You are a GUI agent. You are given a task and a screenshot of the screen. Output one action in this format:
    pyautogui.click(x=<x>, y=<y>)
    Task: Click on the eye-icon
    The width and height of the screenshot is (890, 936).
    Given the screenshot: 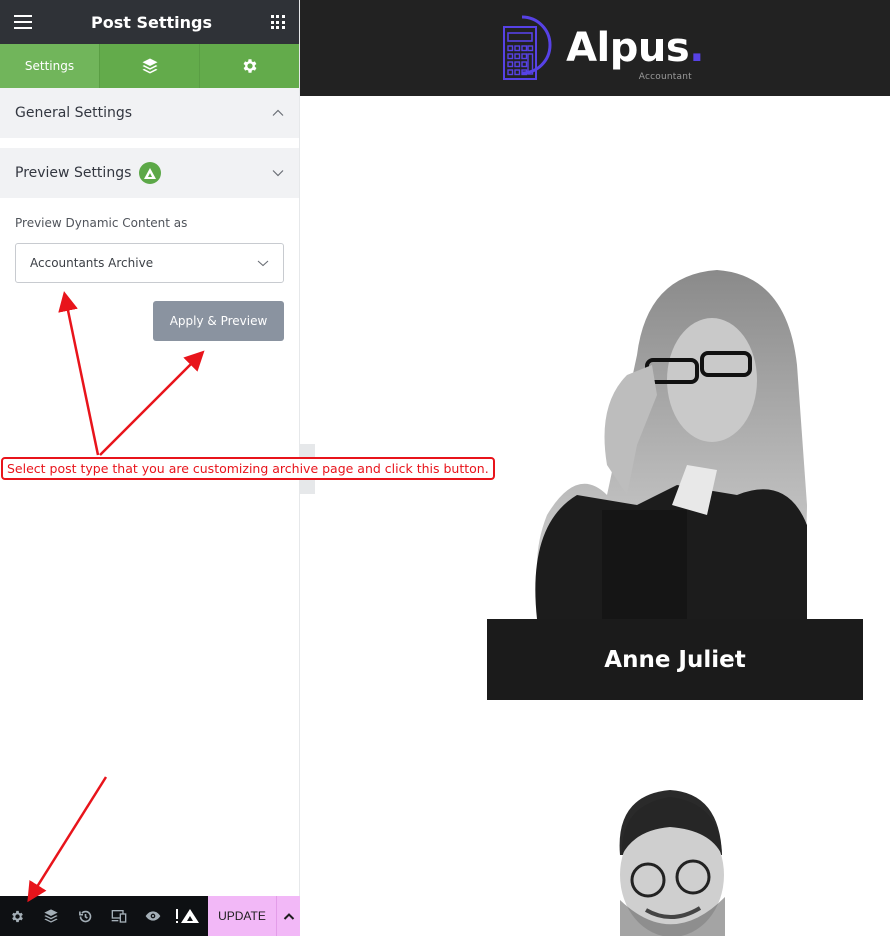 What is the action you would take?
    pyautogui.click(x=153, y=916)
    